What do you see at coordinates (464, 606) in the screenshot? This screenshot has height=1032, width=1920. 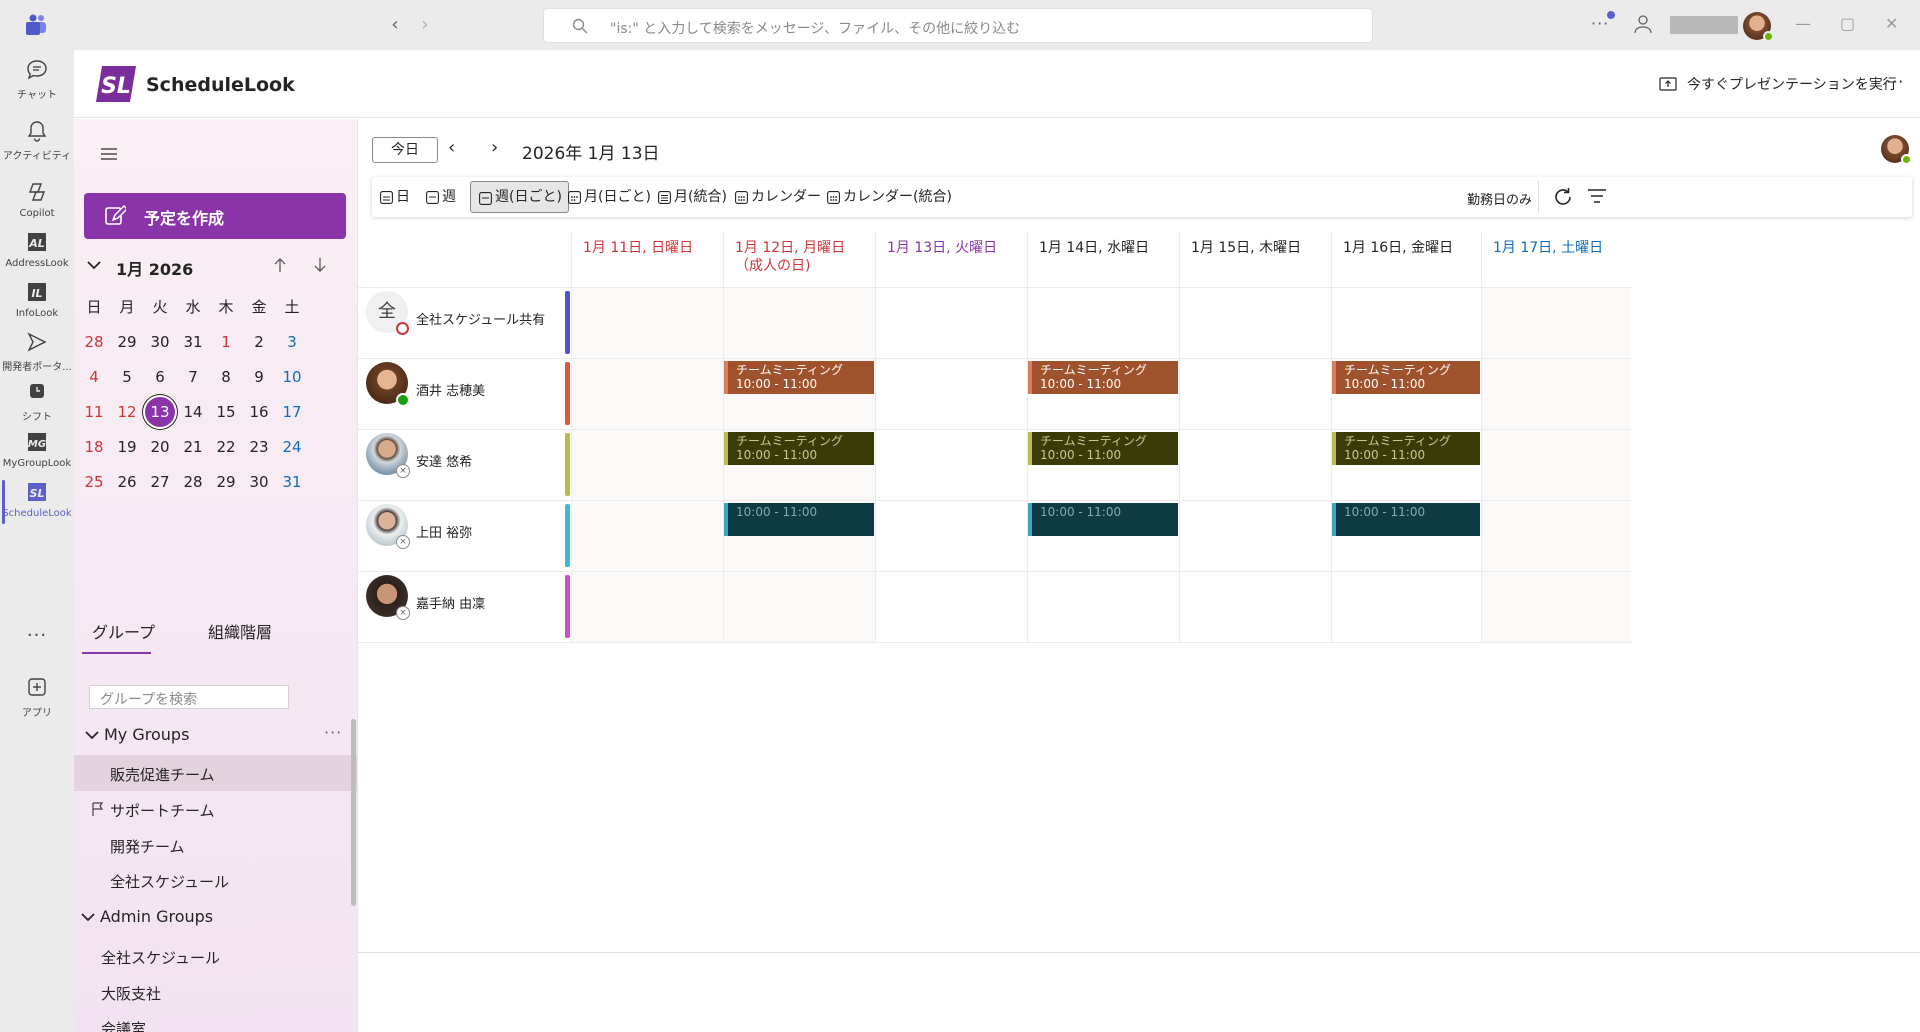 I see `person-row-kadena: × 嘉手納 由凜` at bounding box center [464, 606].